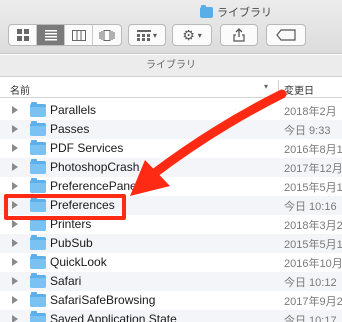 The width and height of the screenshot is (342, 322). What do you see at coordinates (206, 11) in the screenshot?
I see `library-folder-icon` at bounding box center [206, 11].